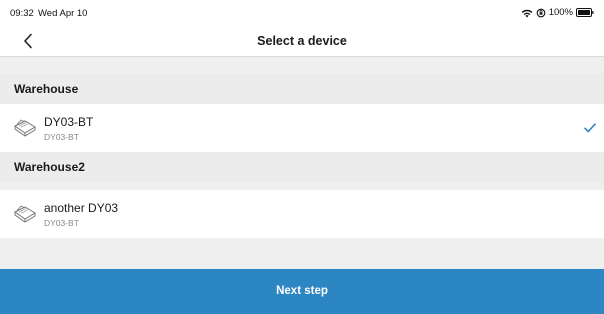  I want to click on status-date: Wed Apr 10, so click(63, 13).